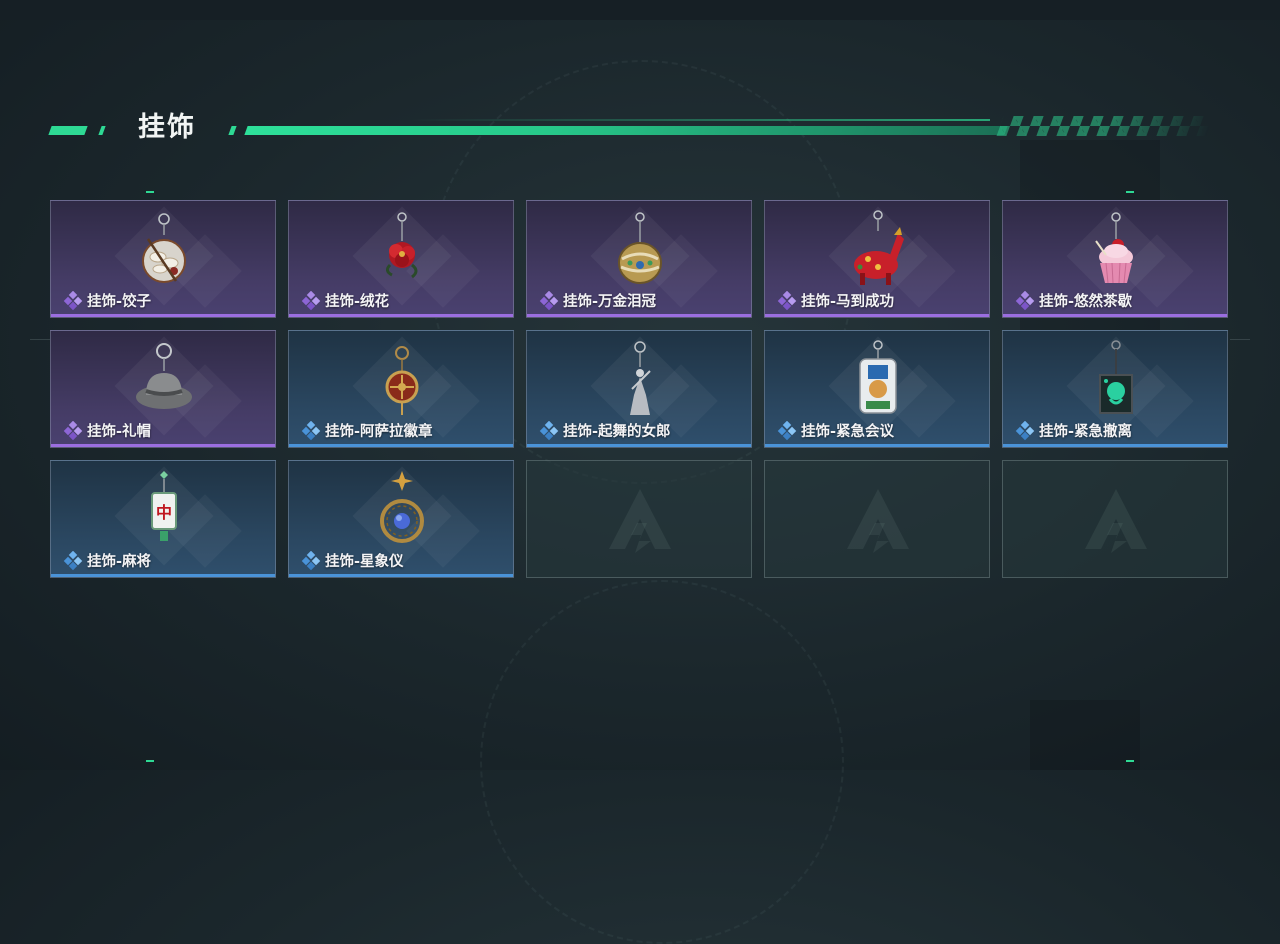  What do you see at coordinates (164, 376) in the screenshot?
I see `fedora-hat-charm-icon` at bounding box center [164, 376].